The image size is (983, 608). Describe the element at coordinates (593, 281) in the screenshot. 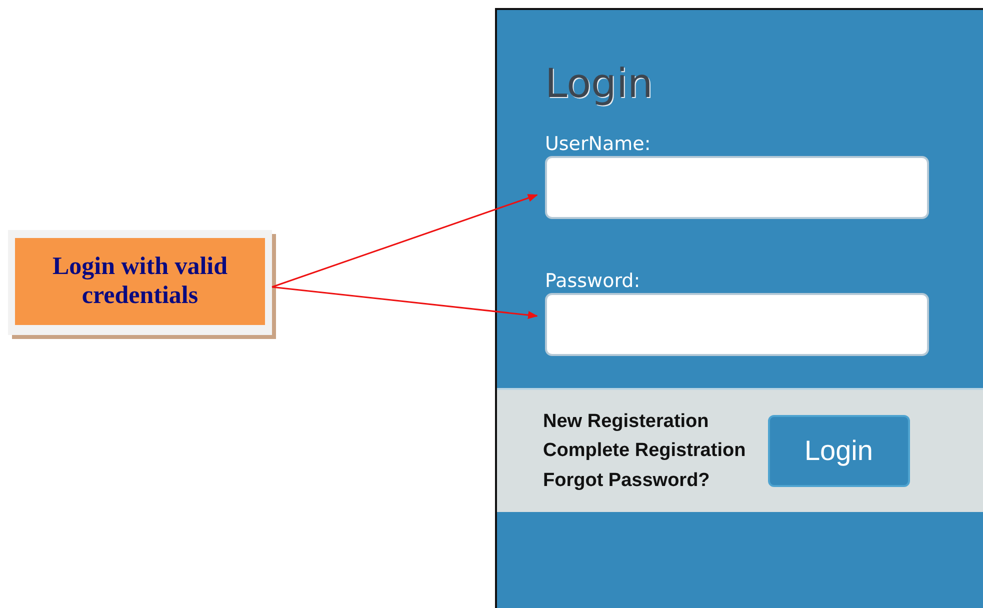

I see `field-label: Password:` at that location.